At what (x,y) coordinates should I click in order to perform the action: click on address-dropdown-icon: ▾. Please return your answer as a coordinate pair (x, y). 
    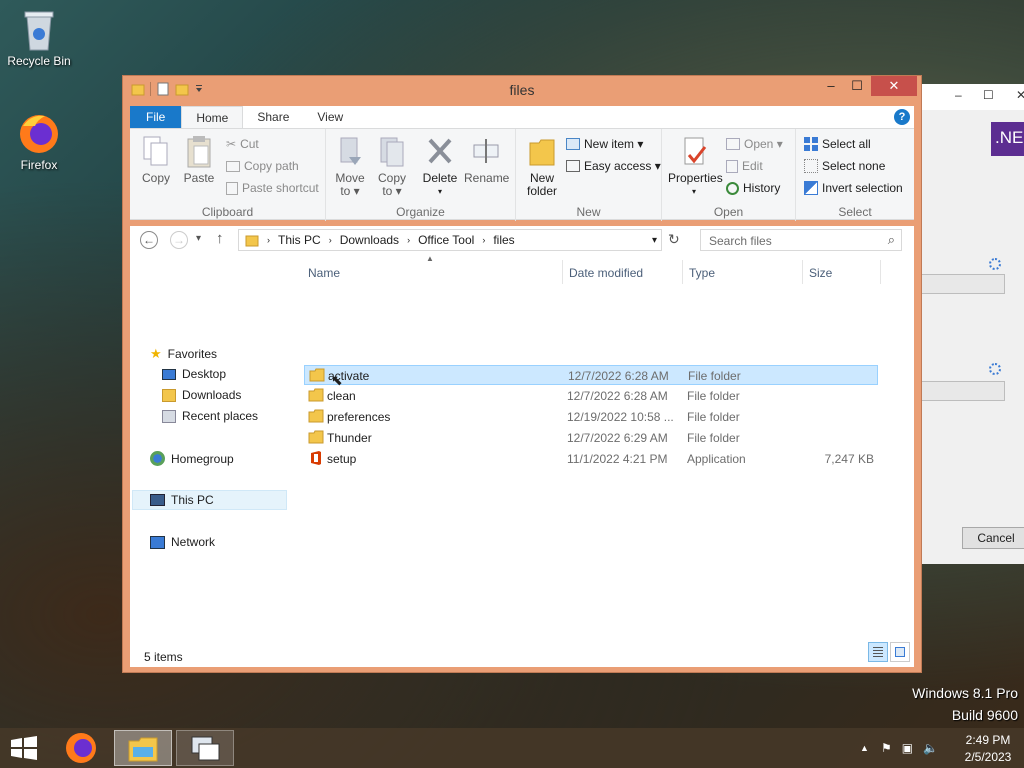
    Looking at the image, I should click on (654, 240).